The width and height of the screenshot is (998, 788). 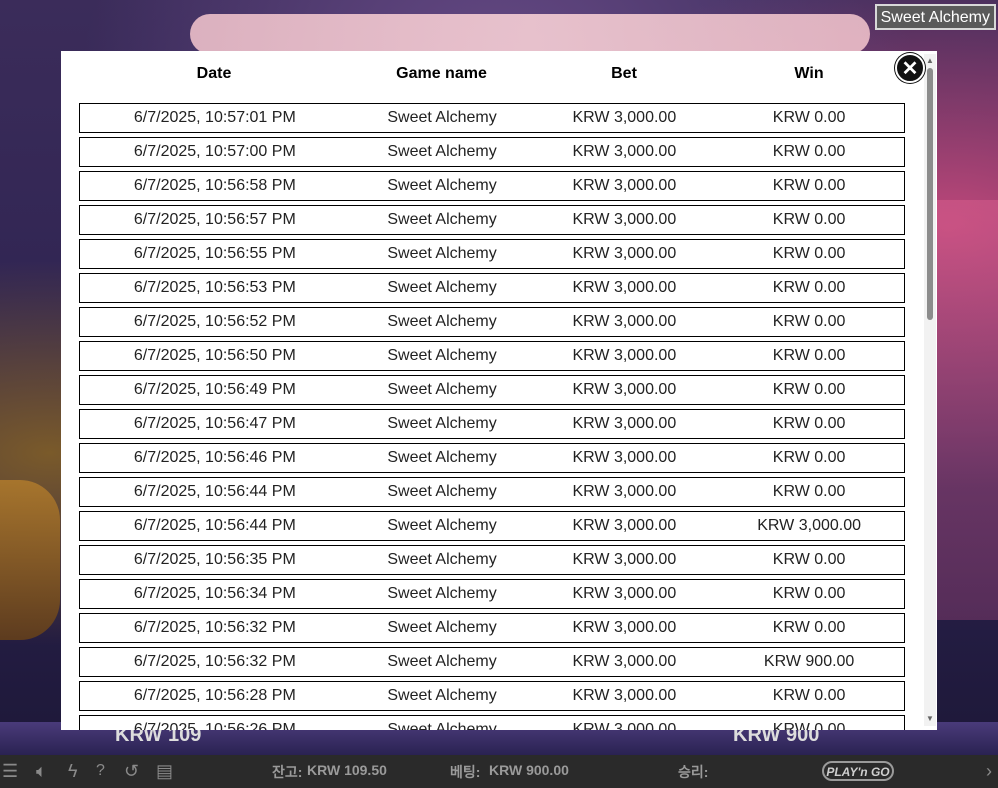 I want to click on game-right-decoration, so click(x=967, y=410).